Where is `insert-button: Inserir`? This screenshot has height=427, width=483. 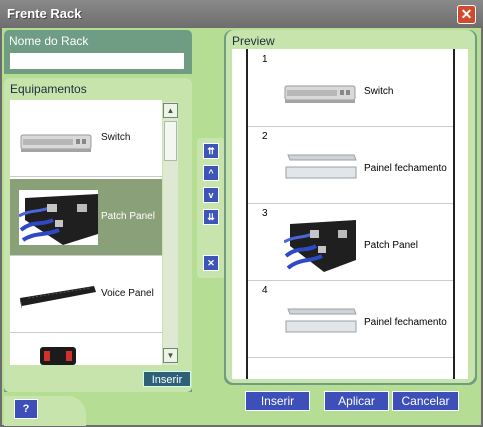 insert-button: Inserir is located at coordinates (277, 401).